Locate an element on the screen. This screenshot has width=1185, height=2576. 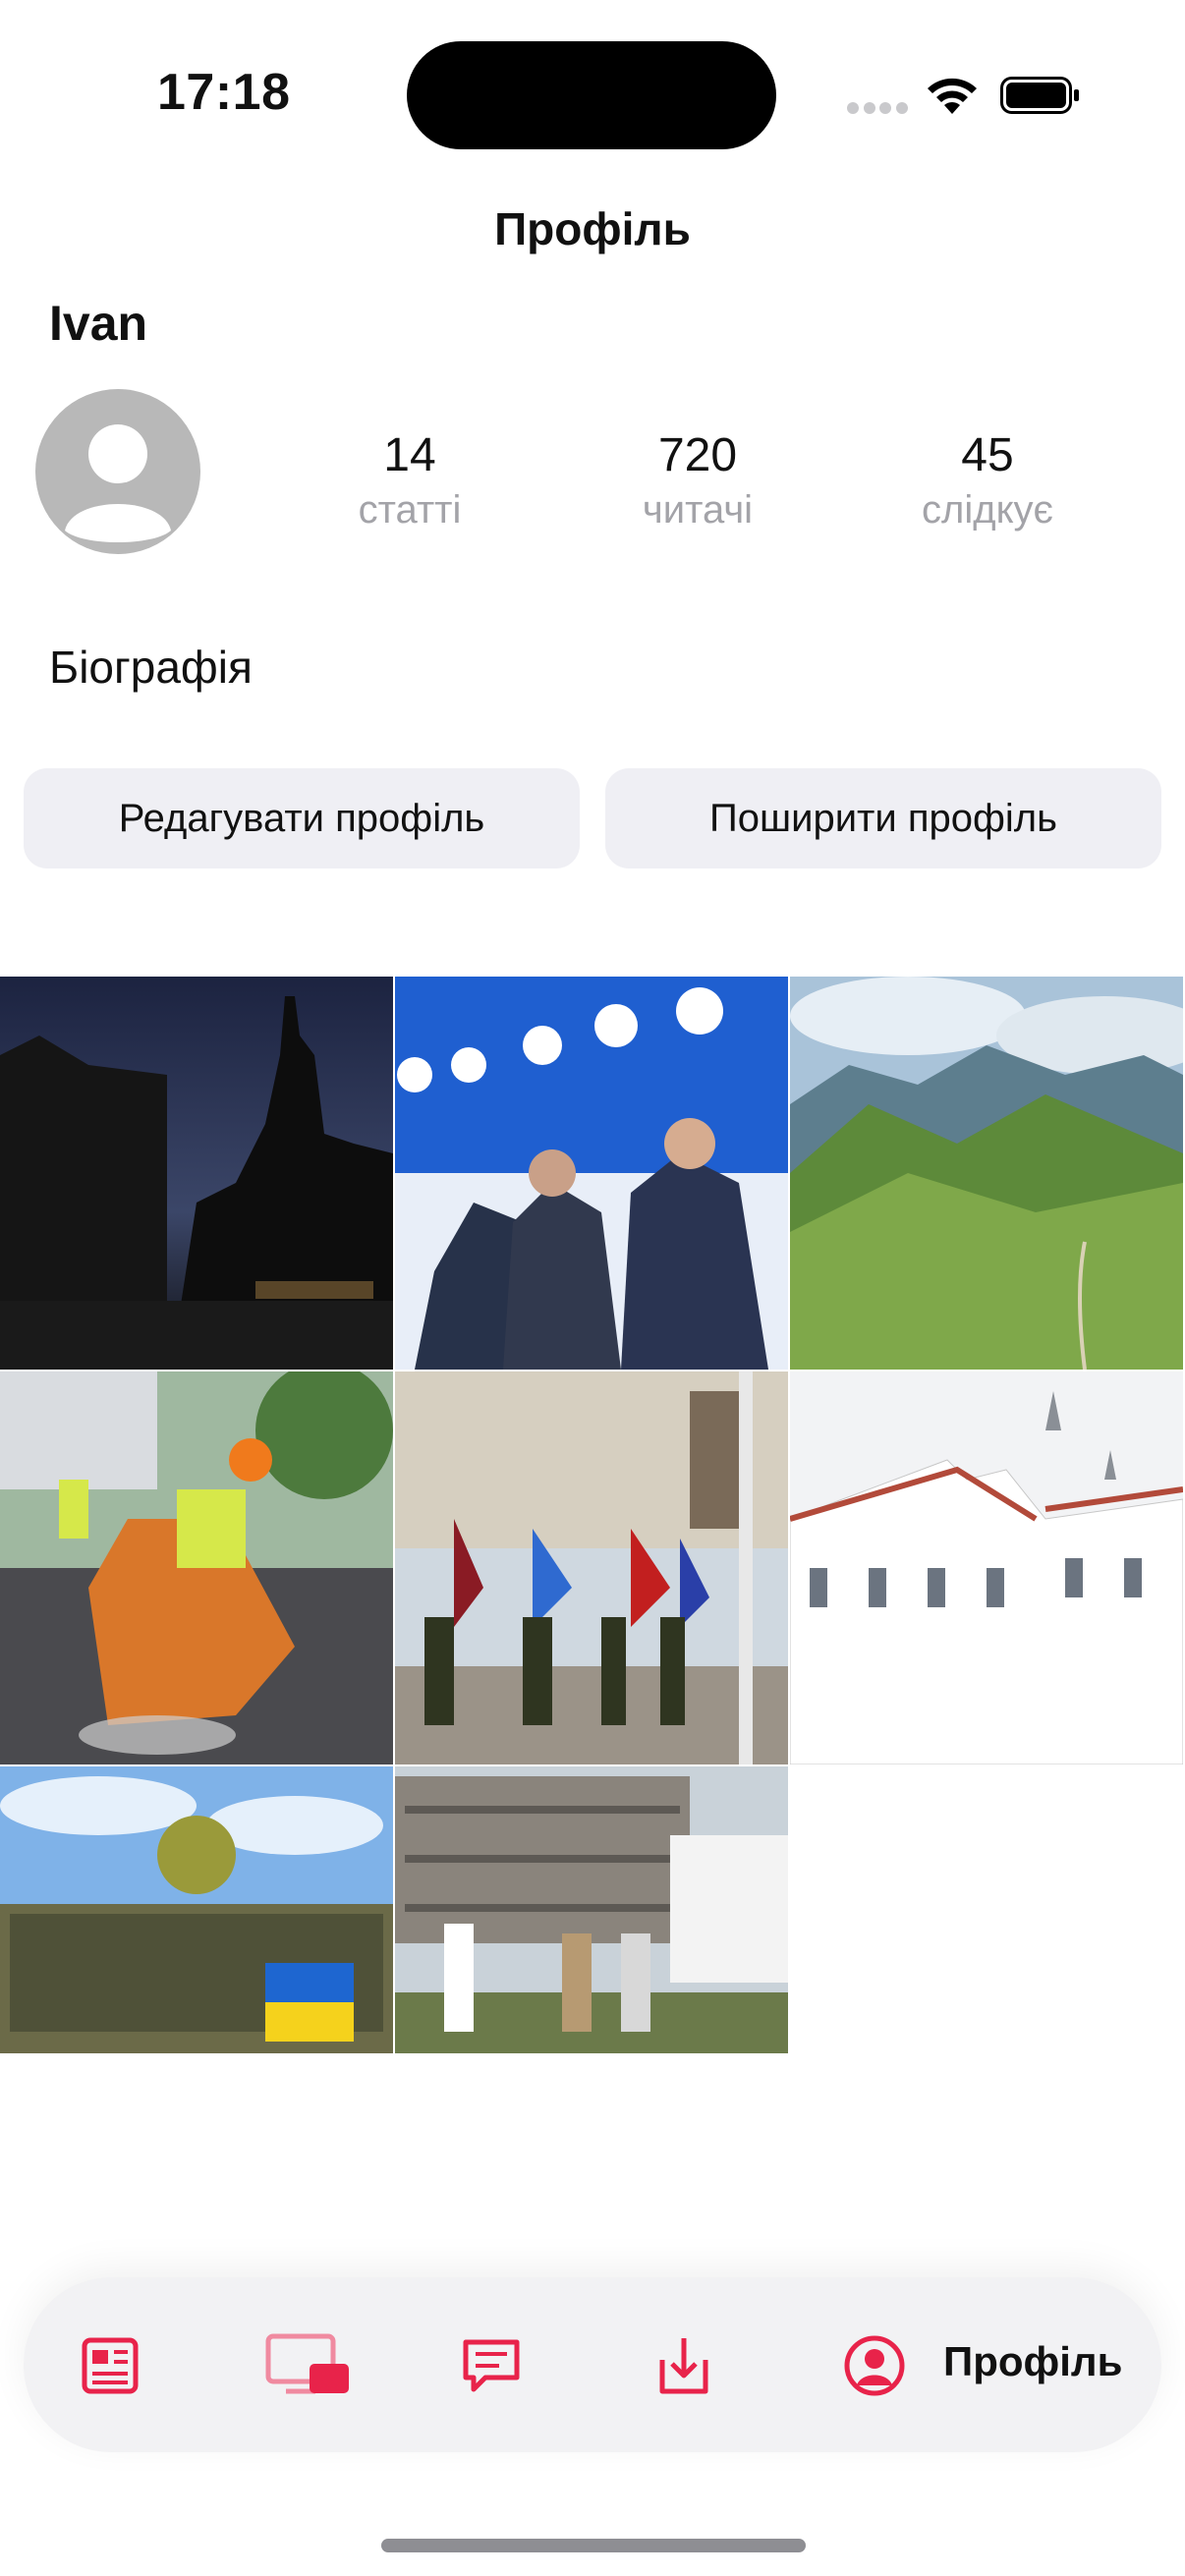
home-indicator is located at coordinates (594, 2545).